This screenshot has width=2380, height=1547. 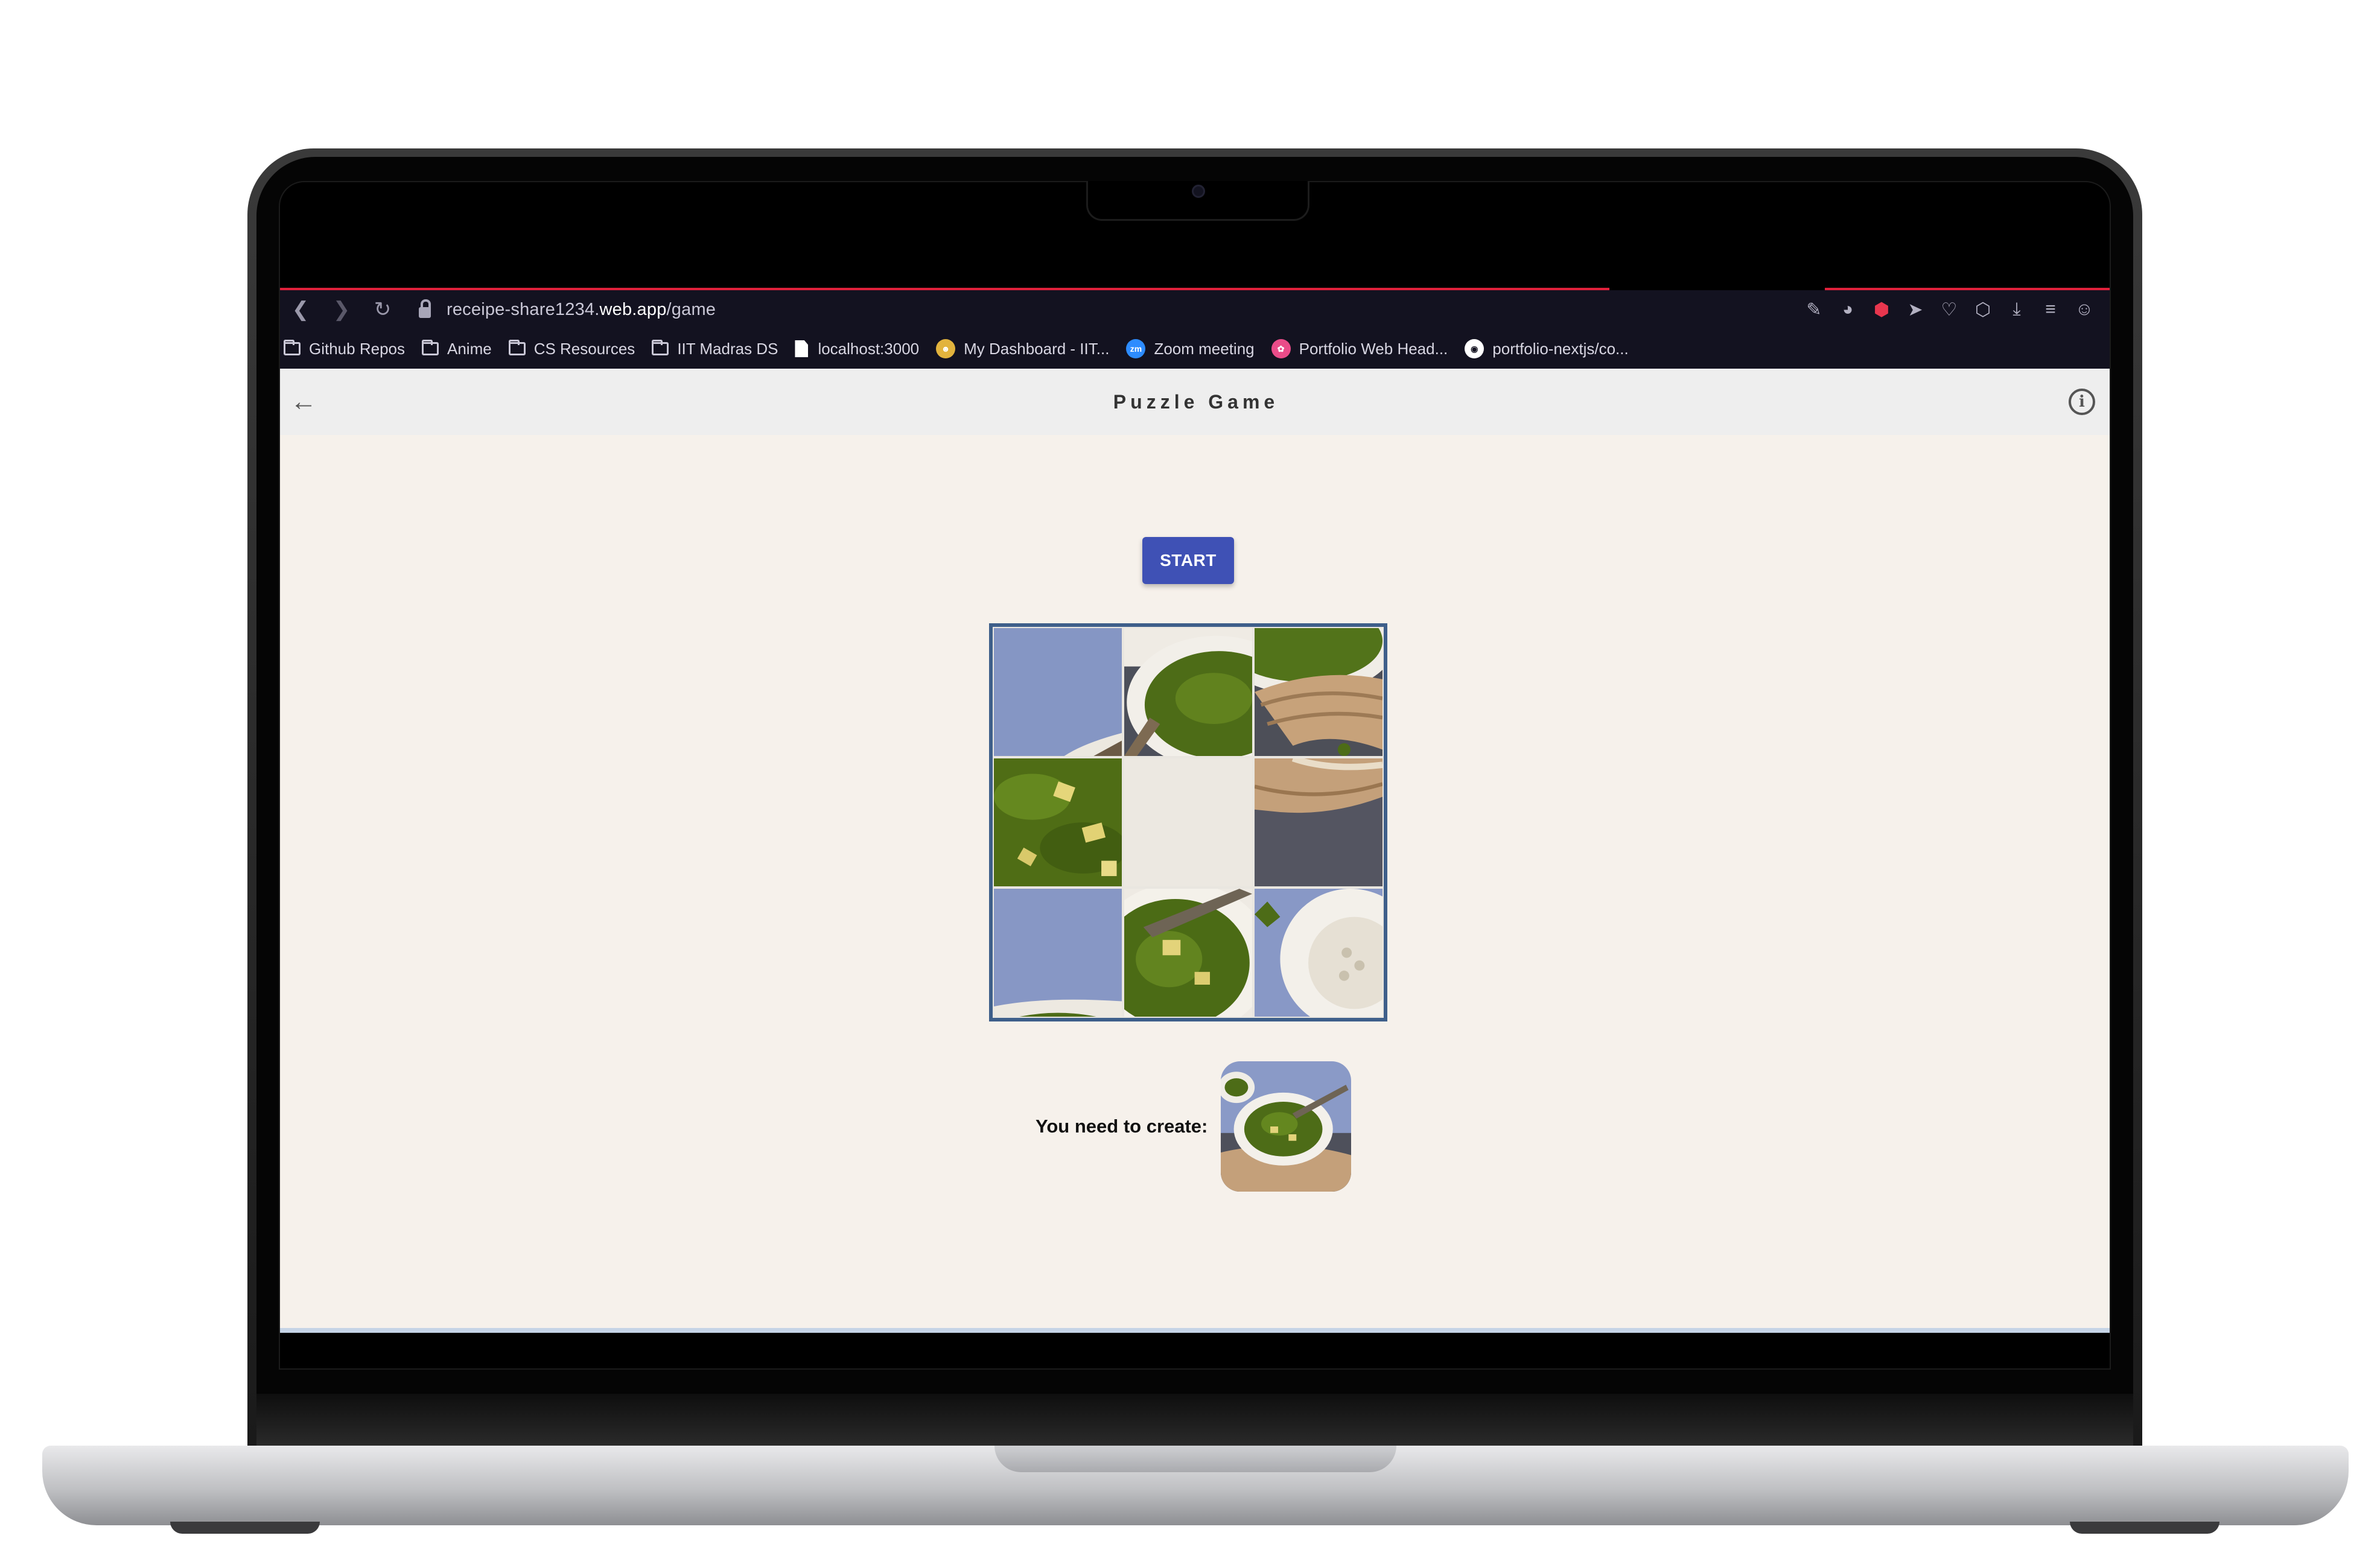 What do you see at coordinates (1474, 349) in the screenshot?
I see `github-icon: ◉` at bounding box center [1474, 349].